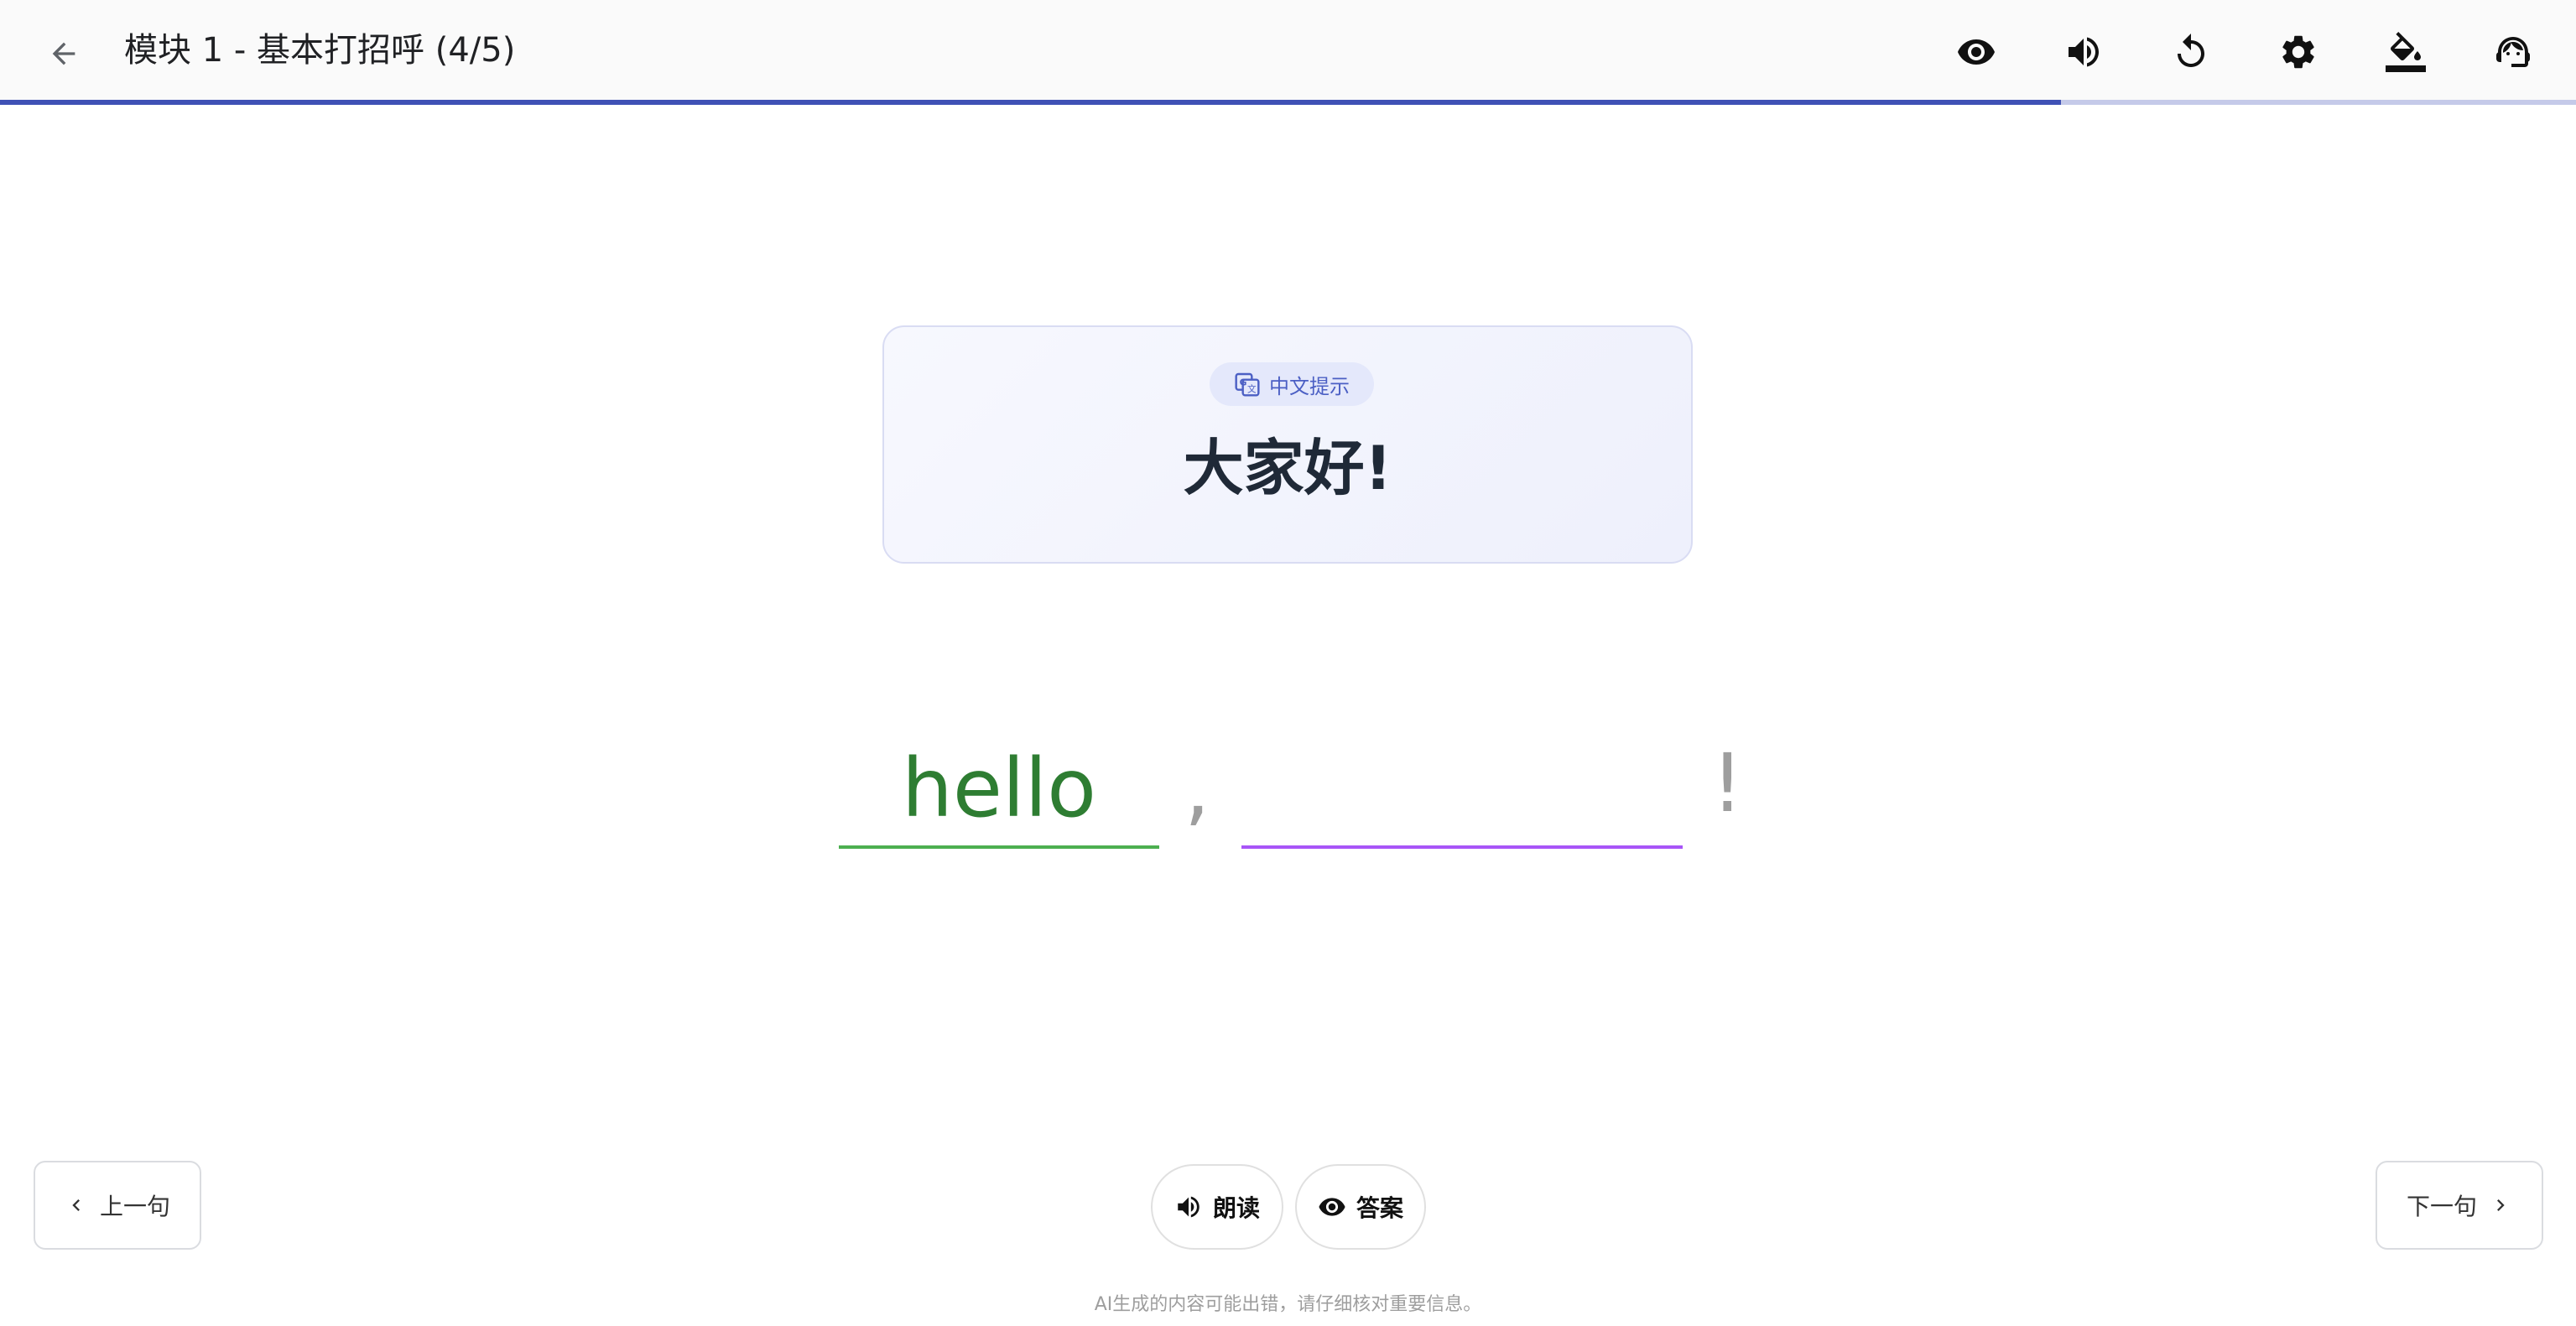  What do you see at coordinates (320, 50) in the screenshot?
I see `page-title: 模块 1 - 基本打招呼 (4/5)` at bounding box center [320, 50].